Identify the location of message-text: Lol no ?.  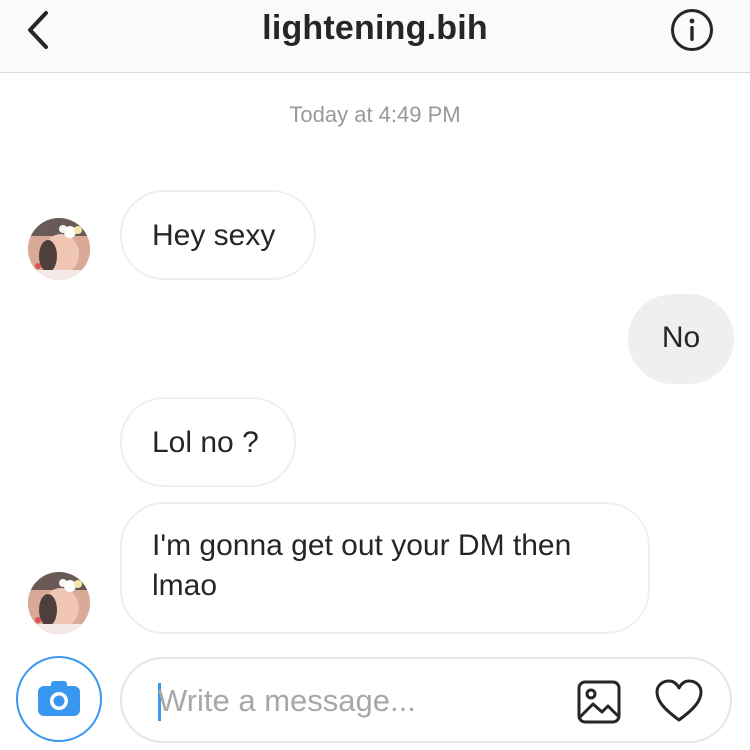
(205, 442).